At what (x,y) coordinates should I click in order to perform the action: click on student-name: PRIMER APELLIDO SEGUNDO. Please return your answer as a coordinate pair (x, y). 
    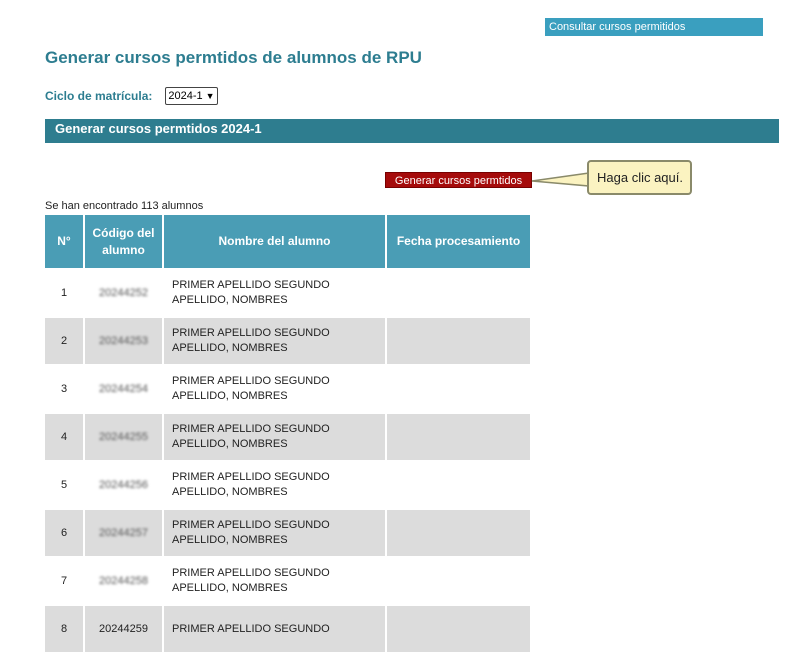
    Looking at the image, I should click on (274, 629).